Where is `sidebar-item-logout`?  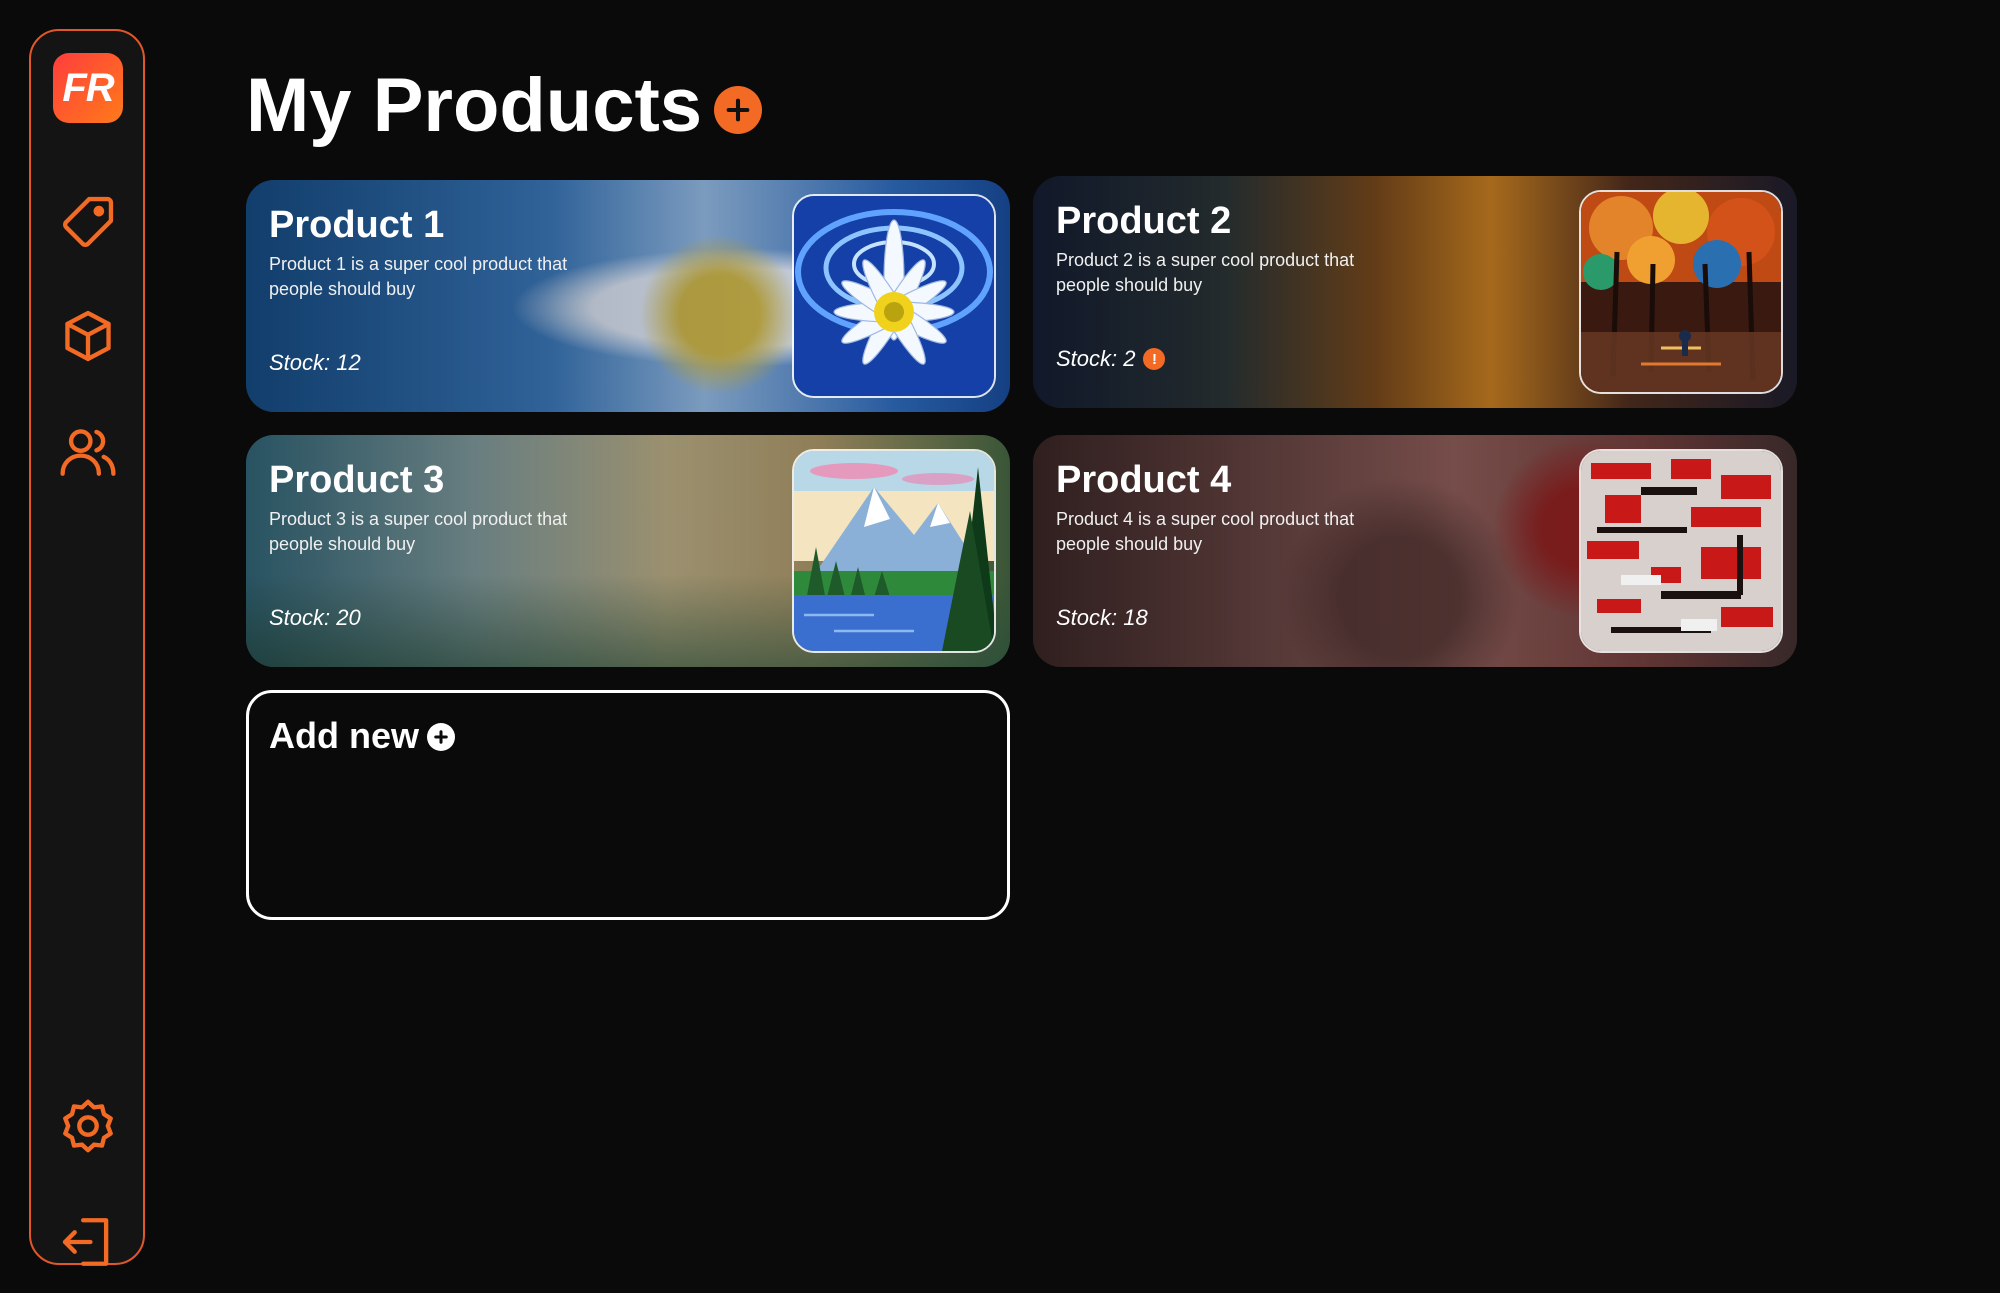
sidebar-item-logout is located at coordinates (88, 1242).